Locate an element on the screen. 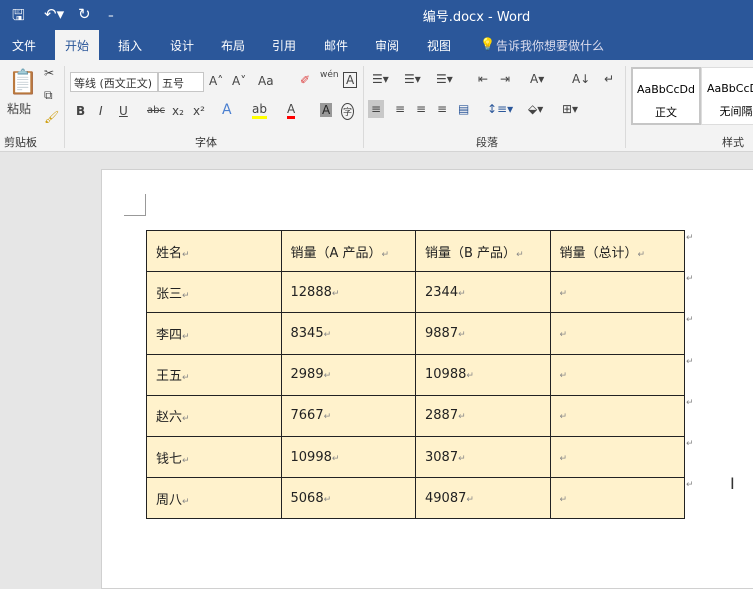 Image resolution: width=753 pixels, height=589 pixels. font-size-select: 五号 is located at coordinates (181, 82).